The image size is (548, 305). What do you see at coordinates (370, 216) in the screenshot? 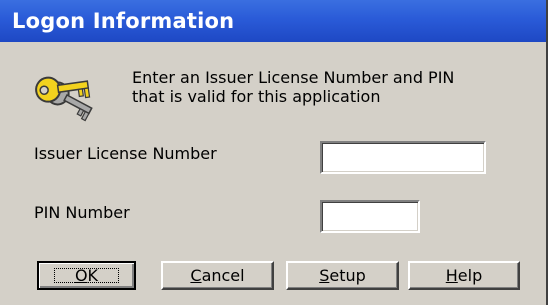
I see `pin-number-input` at bounding box center [370, 216].